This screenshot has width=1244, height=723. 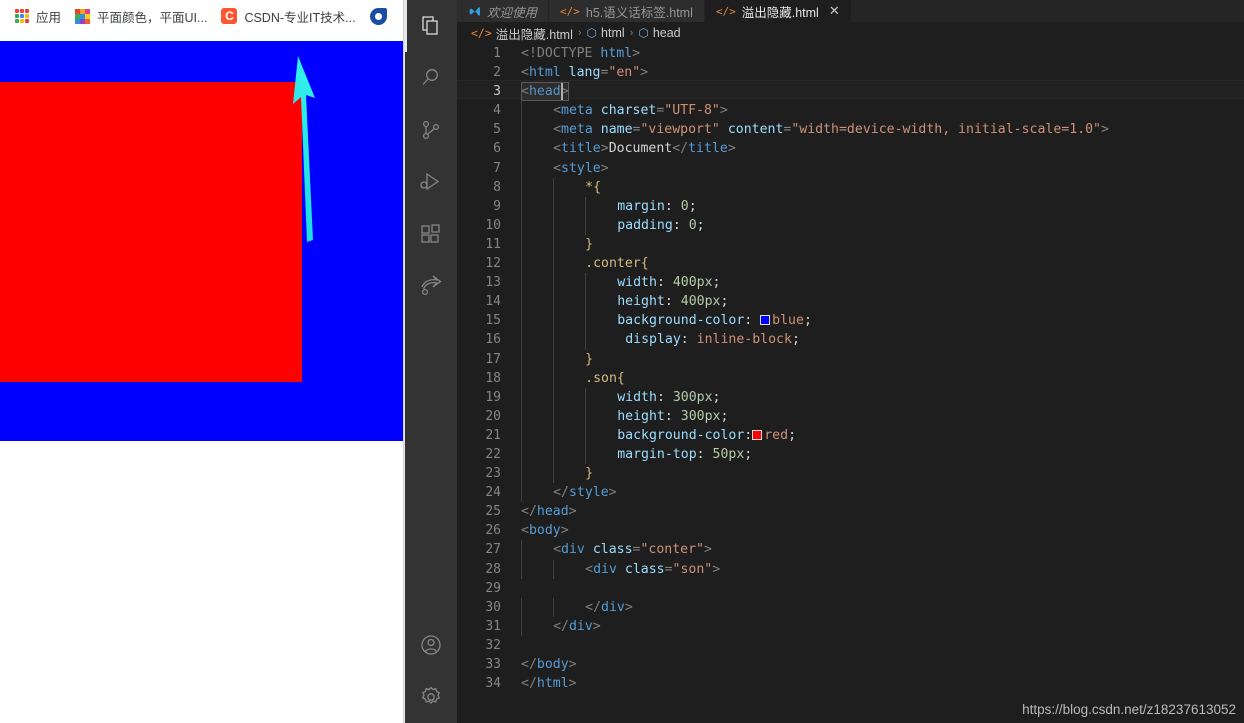 What do you see at coordinates (850, 225) in the screenshot?
I see `code-line: 10 padding: 0;` at bounding box center [850, 225].